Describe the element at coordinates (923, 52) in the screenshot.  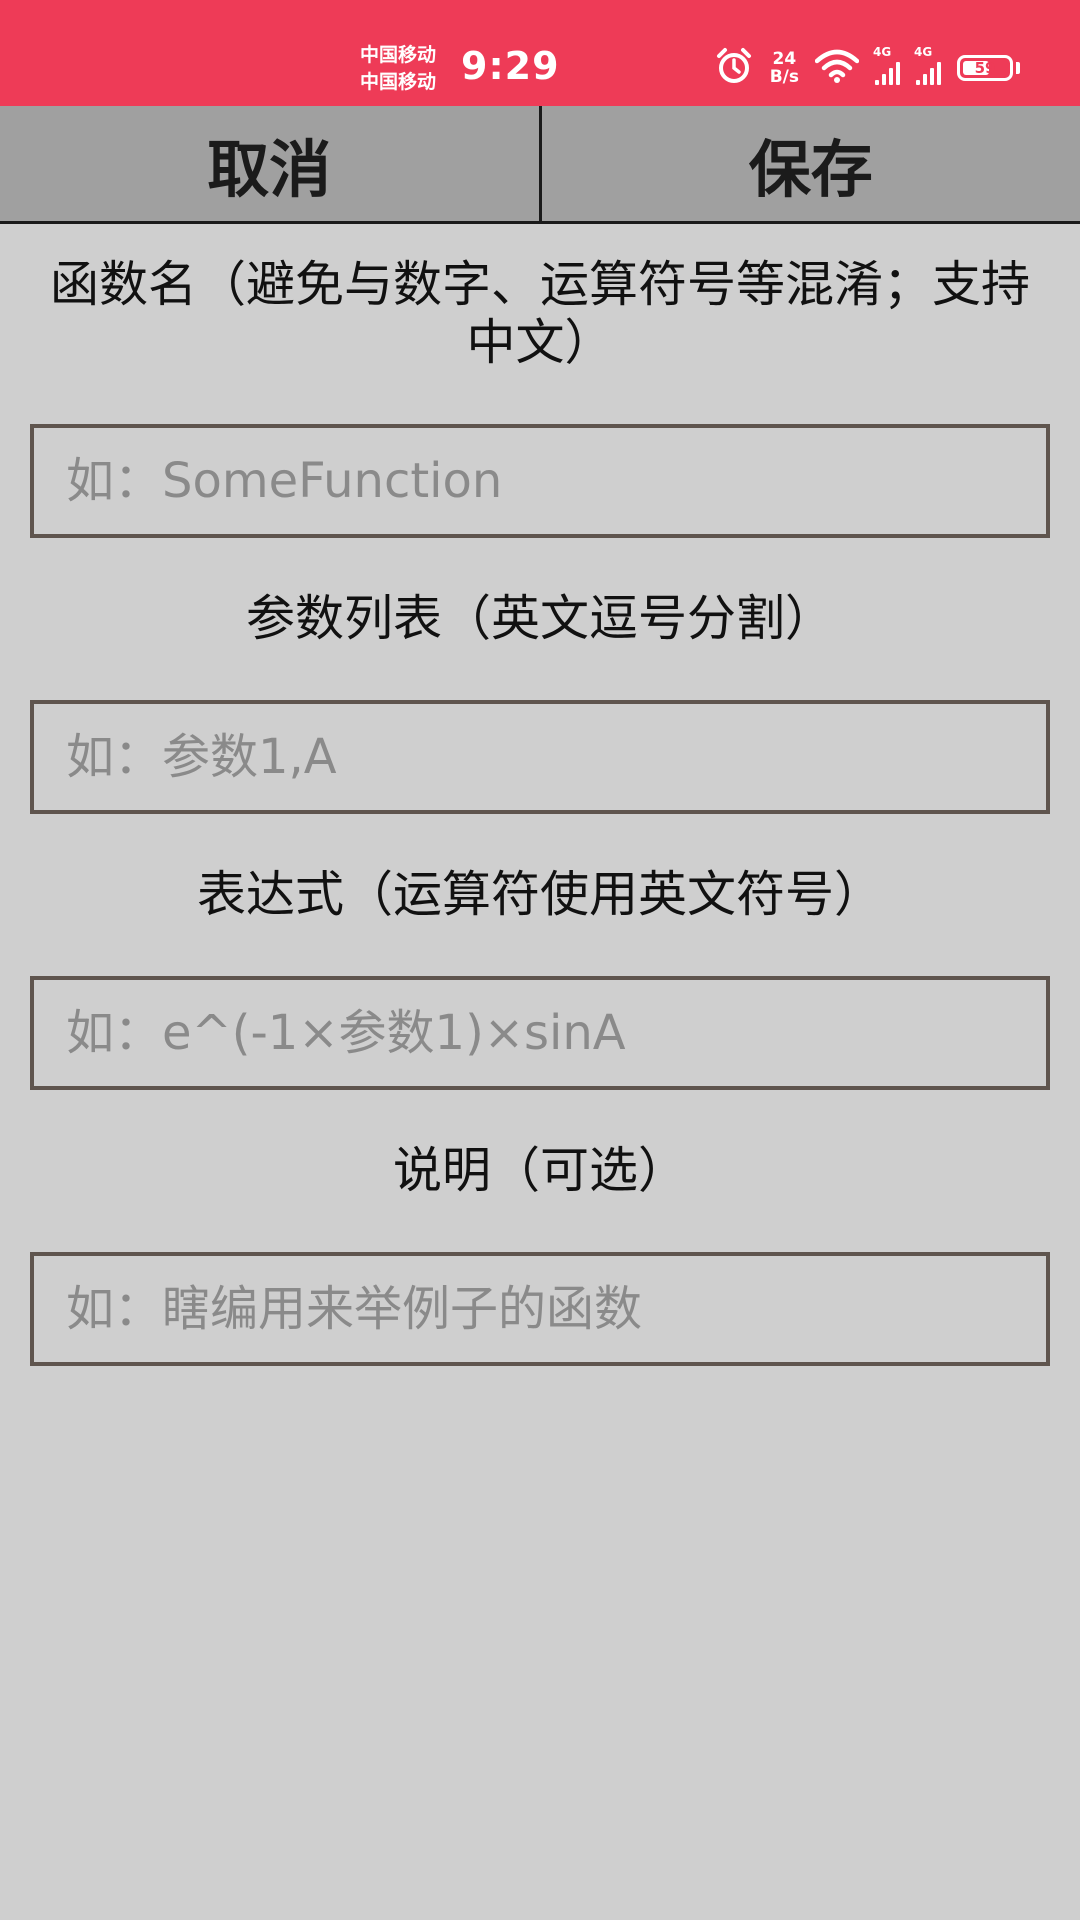
I see `signal-2-type: 4G` at that location.